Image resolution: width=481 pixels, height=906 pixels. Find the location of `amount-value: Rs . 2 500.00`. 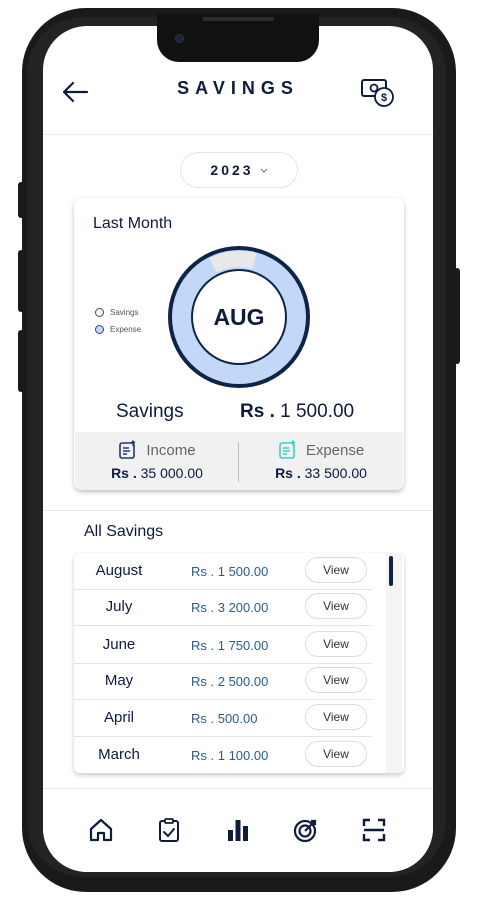

amount-value: Rs . 2 500.00 is located at coordinates (230, 681).